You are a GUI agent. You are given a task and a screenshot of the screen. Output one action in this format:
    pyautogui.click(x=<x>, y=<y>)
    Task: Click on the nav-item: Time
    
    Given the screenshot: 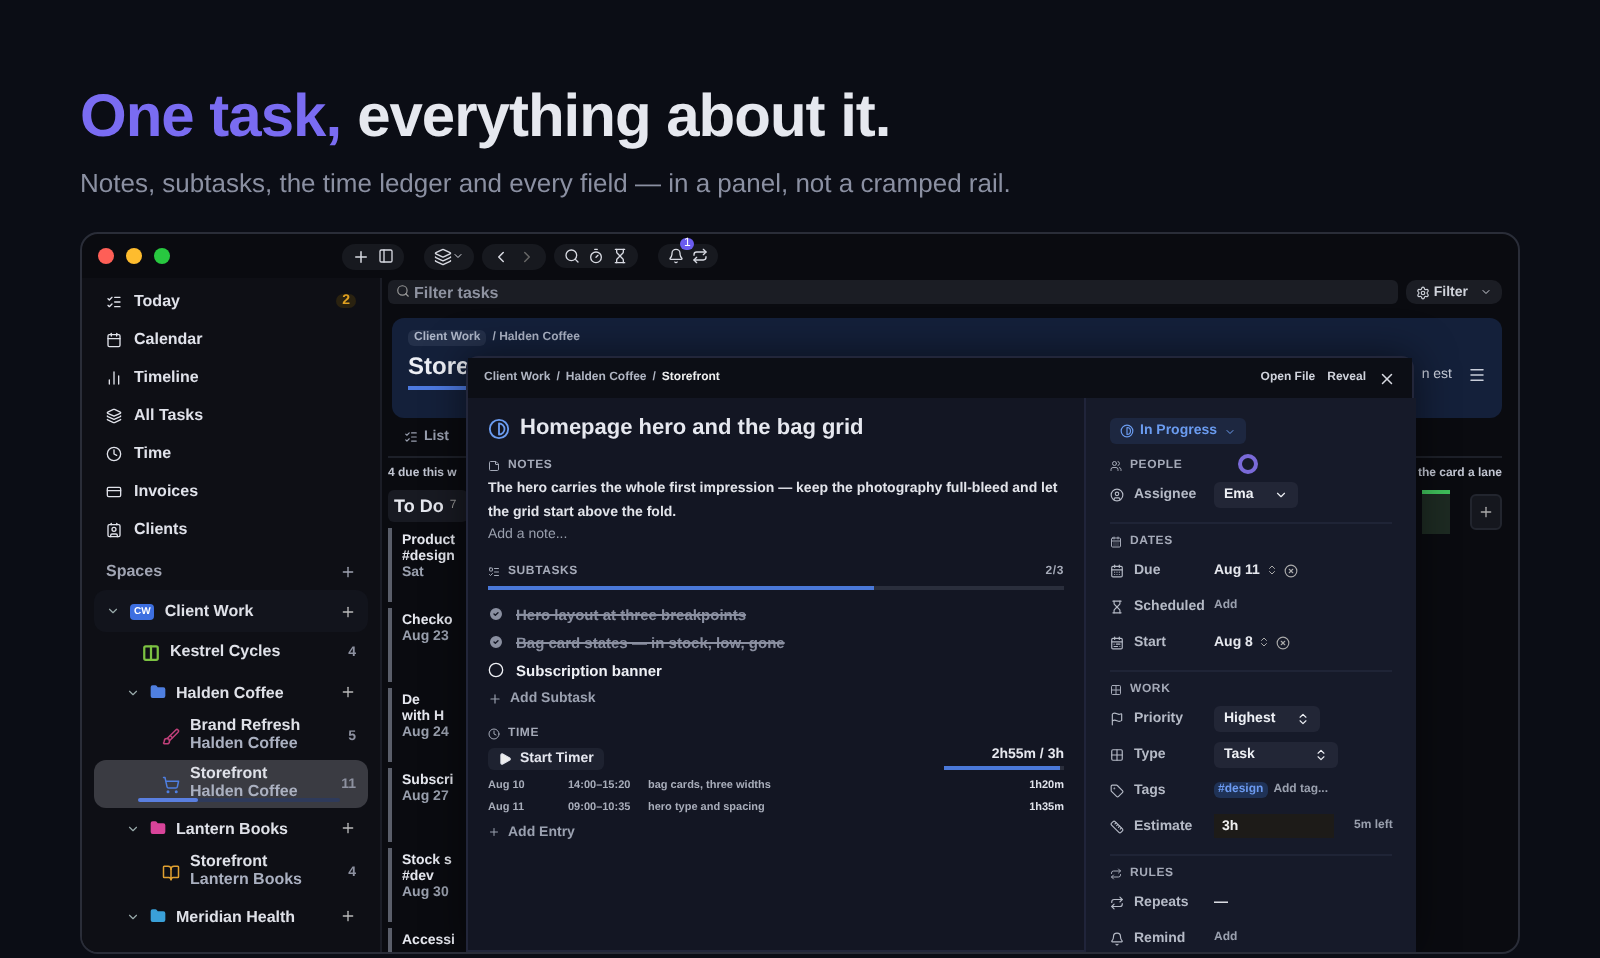 What is the action you would take?
    pyautogui.click(x=231, y=453)
    